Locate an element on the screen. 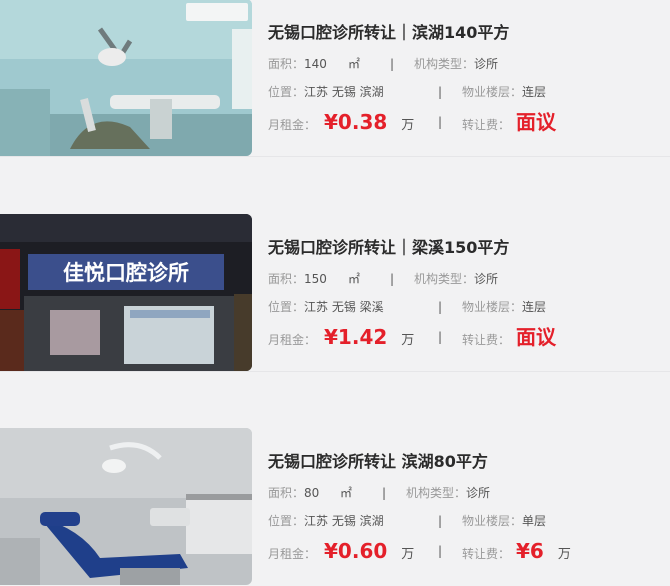  area-value: 80 is located at coordinates (312, 493).